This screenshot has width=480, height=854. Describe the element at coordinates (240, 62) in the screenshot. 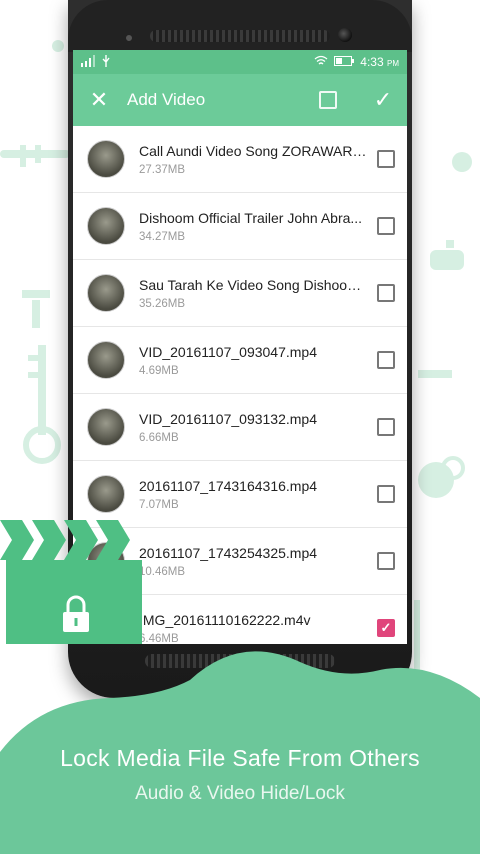

I see `status-bar: 4:33 PM` at that location.